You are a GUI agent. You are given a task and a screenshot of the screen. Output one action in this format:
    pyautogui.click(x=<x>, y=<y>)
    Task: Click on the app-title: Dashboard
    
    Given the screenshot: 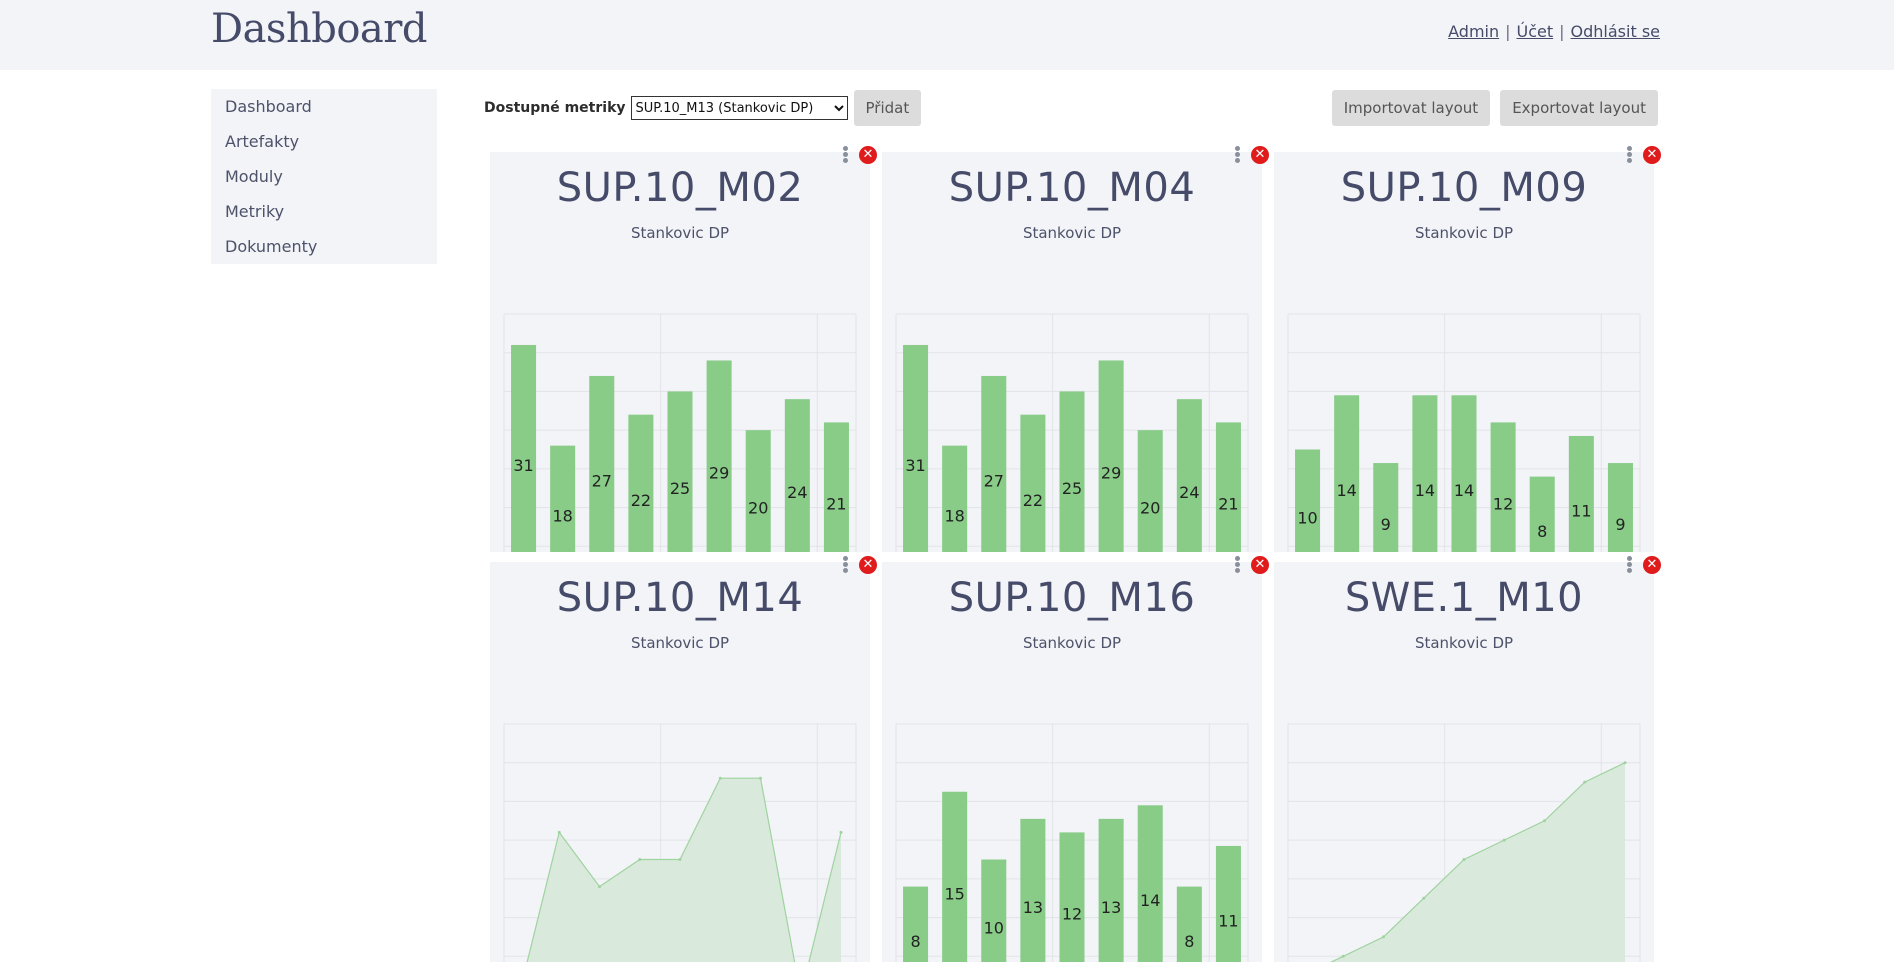 What is the action you would take?
    pyautogui.click(x=319, y=29)
    